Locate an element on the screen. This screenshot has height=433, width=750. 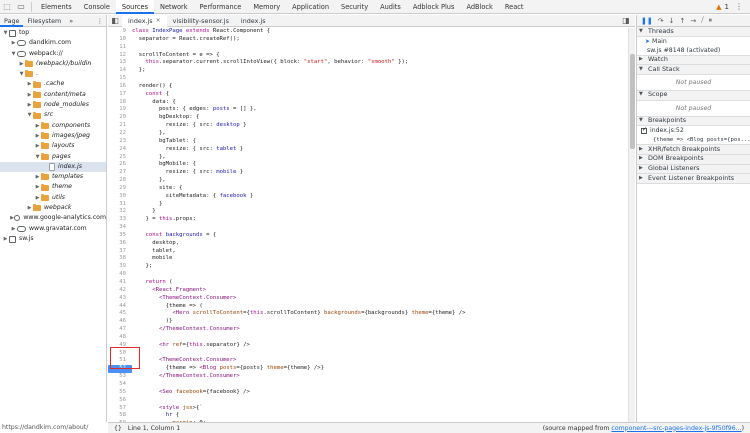
line-number: 16 is located at coordinates (120, 87).